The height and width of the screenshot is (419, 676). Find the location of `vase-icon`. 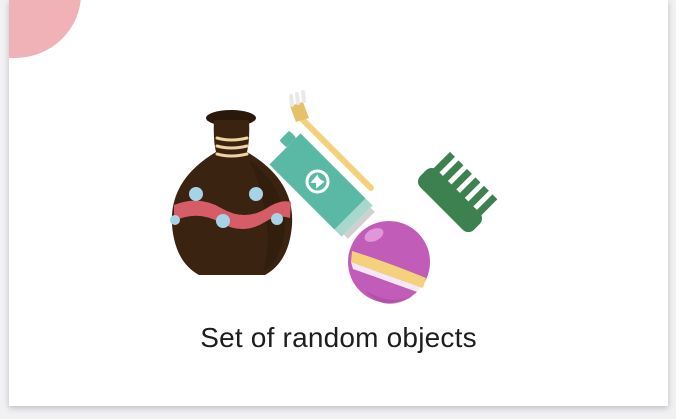

vase-icon is located at coordinates (231, 192).